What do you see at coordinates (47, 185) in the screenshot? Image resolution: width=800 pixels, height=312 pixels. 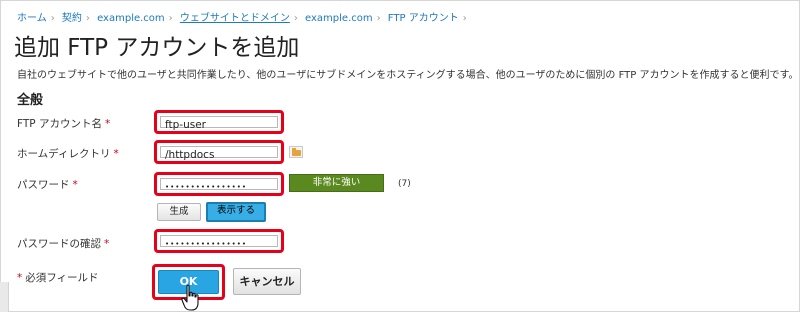 I see `password-label: パスワード *` at bounding box center [47, 185].